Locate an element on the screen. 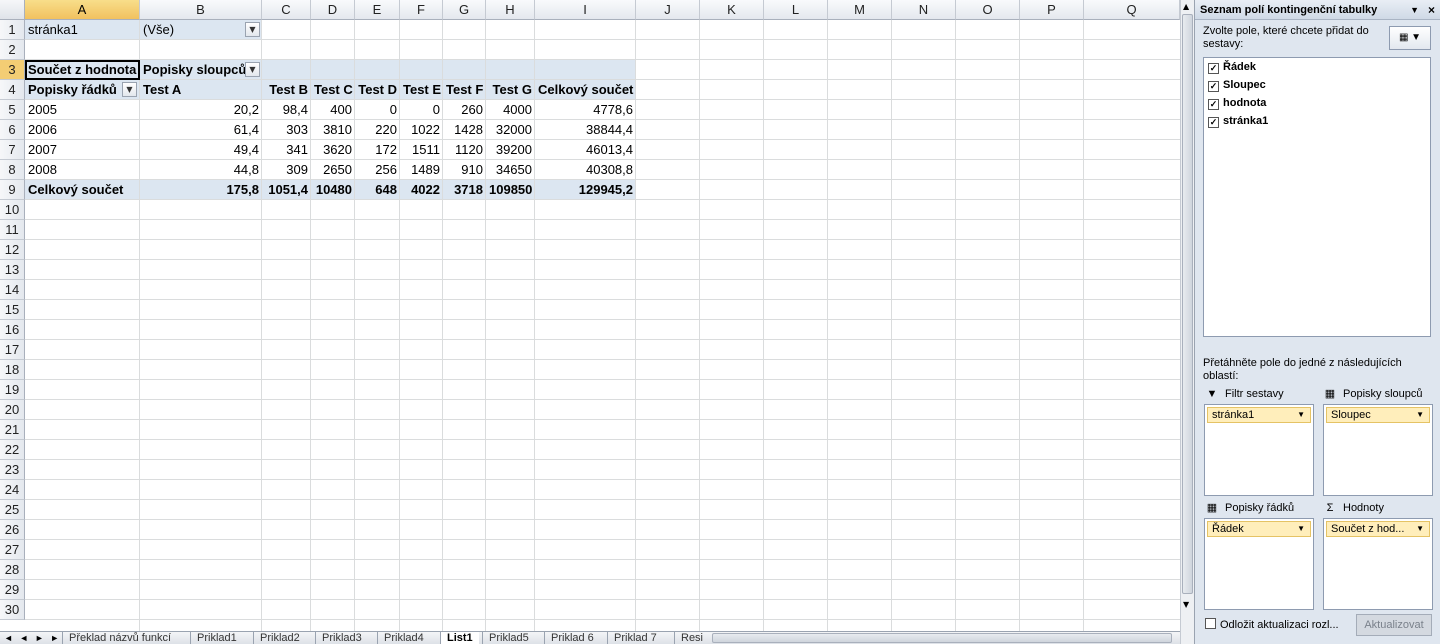 Image resolution: width=1440 pixels, height=644 pixels. sheet-tab: Priklad 6 is located at coordinates (572, 638).